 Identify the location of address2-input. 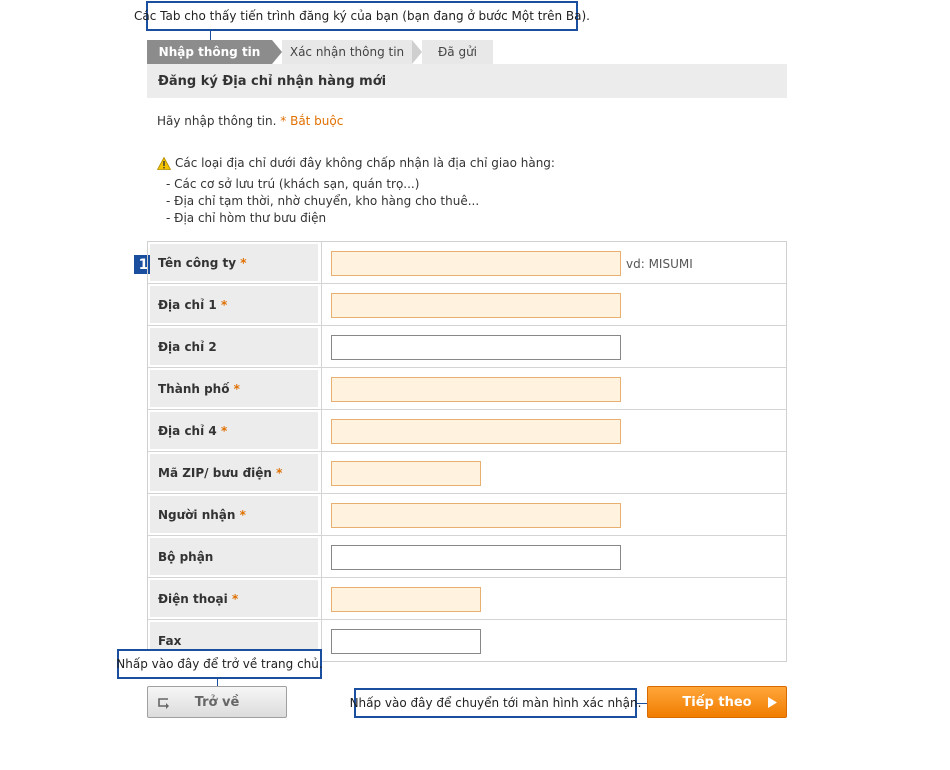
(476, 347).